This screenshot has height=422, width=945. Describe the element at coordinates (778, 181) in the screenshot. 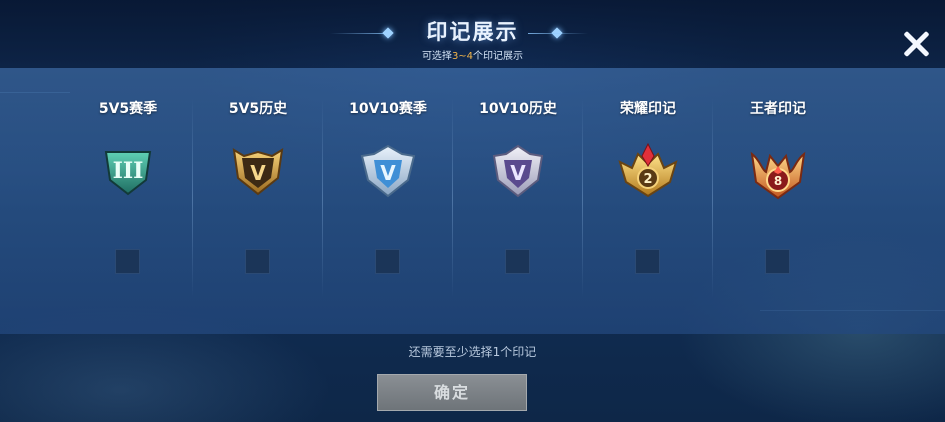

I see `king-level-number: 8` at that location.